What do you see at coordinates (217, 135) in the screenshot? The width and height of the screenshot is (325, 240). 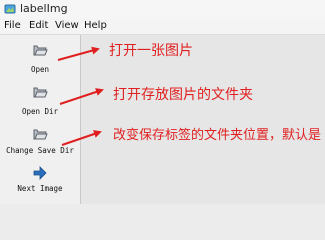 I see `annotation-change-save-dir: 改变保存标签的文件夹位置，默认是` at bounding box center [217, 135].